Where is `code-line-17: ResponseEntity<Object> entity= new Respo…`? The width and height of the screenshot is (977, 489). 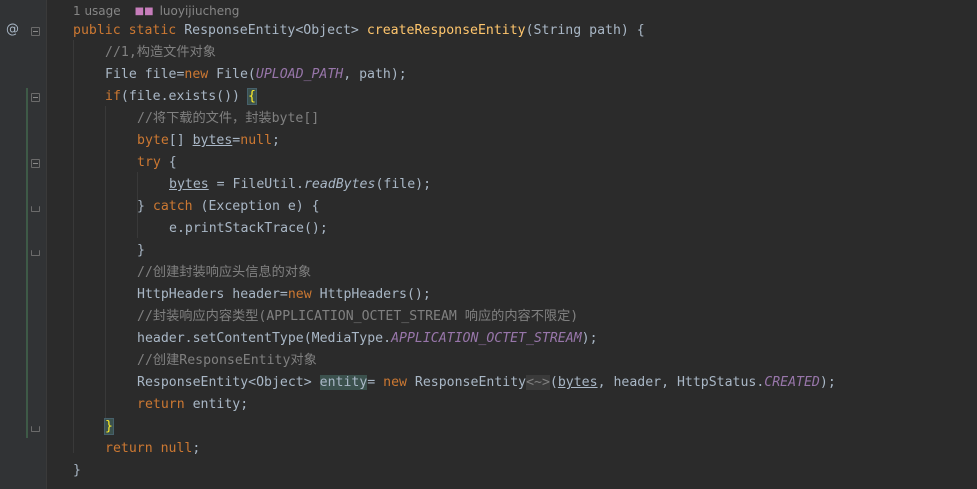 code-line-17: ResponseEntity<Object> entity= new Respo… is located at coordinates (486, 383).